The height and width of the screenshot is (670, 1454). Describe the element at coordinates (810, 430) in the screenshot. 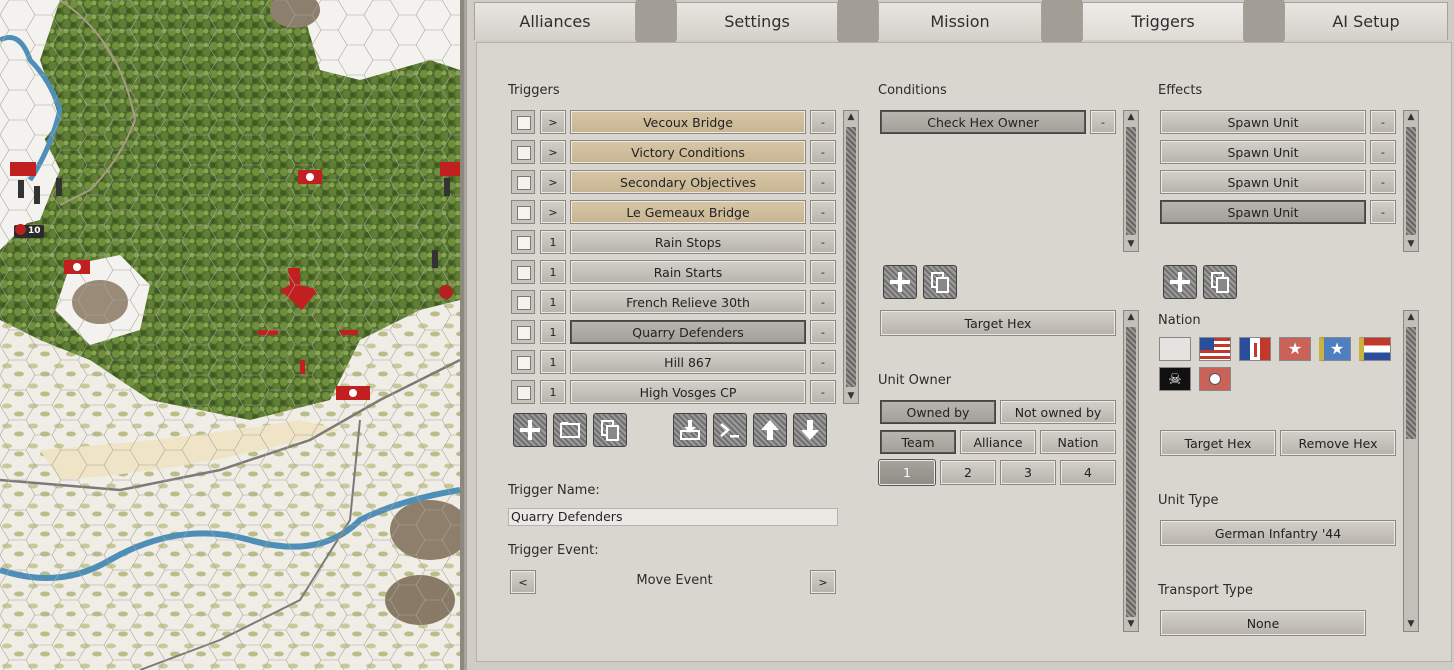

I see `move-trigger-down-button` at that location.